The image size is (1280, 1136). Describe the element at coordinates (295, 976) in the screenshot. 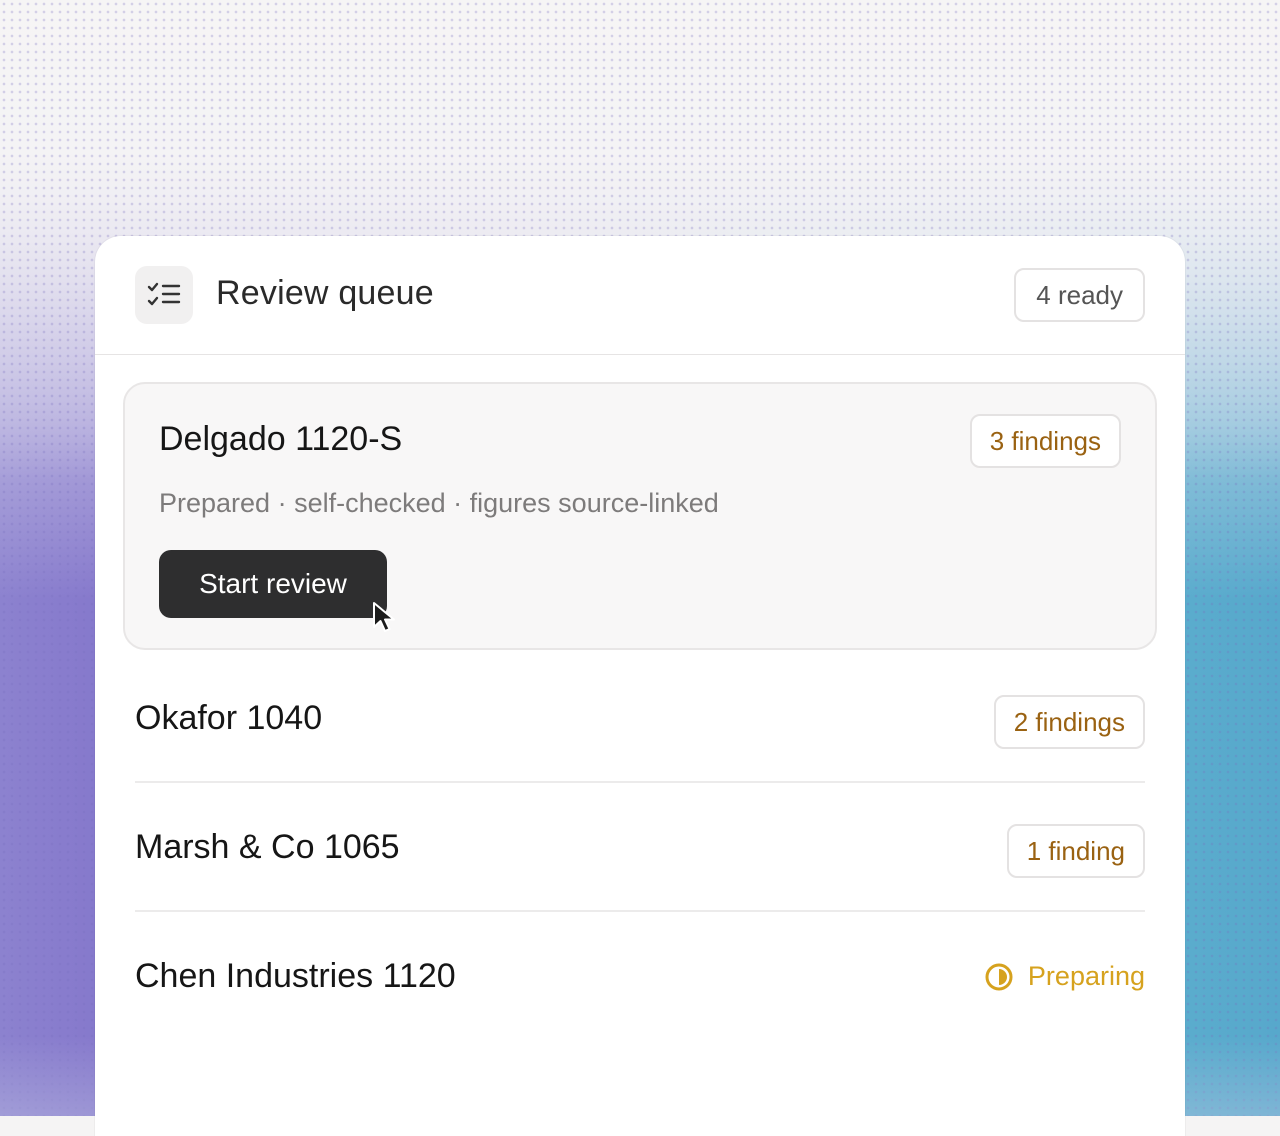

I see `queue-item-title: Chen Industries 1120` at that location.